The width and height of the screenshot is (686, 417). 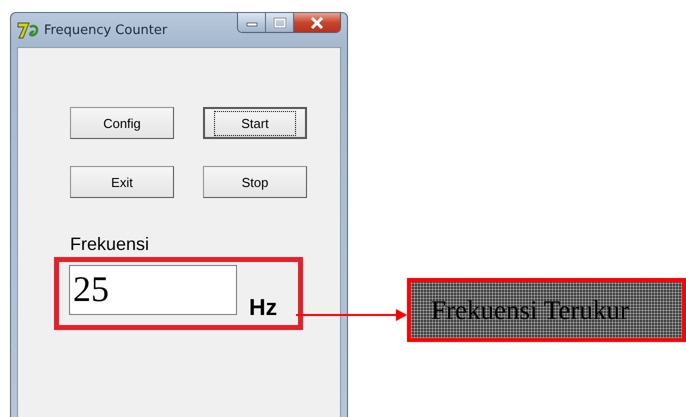 What do you see at coordinates (546, 310) in the screenshot?
I see `annotation-label: Frekuensi Terukur` at bounding box center [546, 310].